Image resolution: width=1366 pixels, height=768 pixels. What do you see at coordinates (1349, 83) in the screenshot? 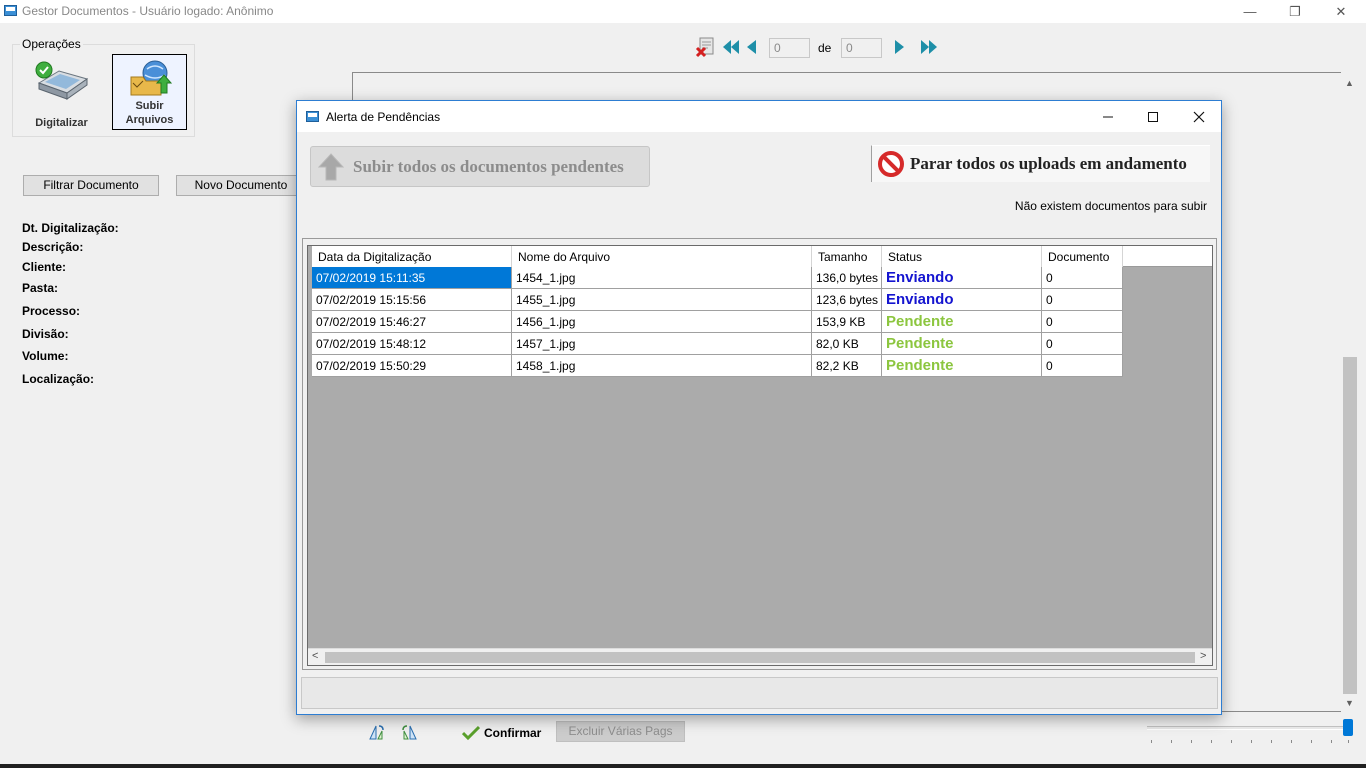
I see `scroll-up-icon: ▲` at bounding box center [1349, 83].